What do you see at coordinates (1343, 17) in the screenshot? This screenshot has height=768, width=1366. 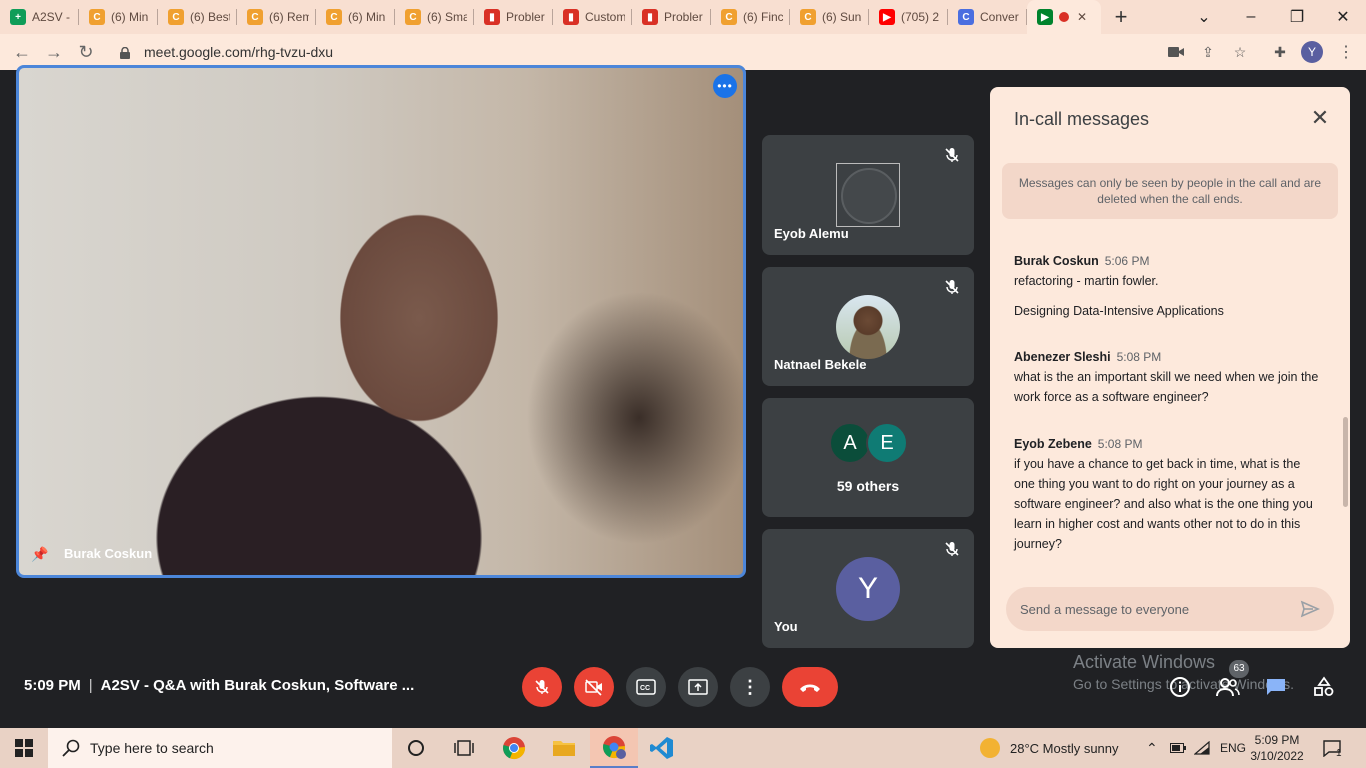 I see `close-window-button: ✕` at bounding box center [1343, 17].